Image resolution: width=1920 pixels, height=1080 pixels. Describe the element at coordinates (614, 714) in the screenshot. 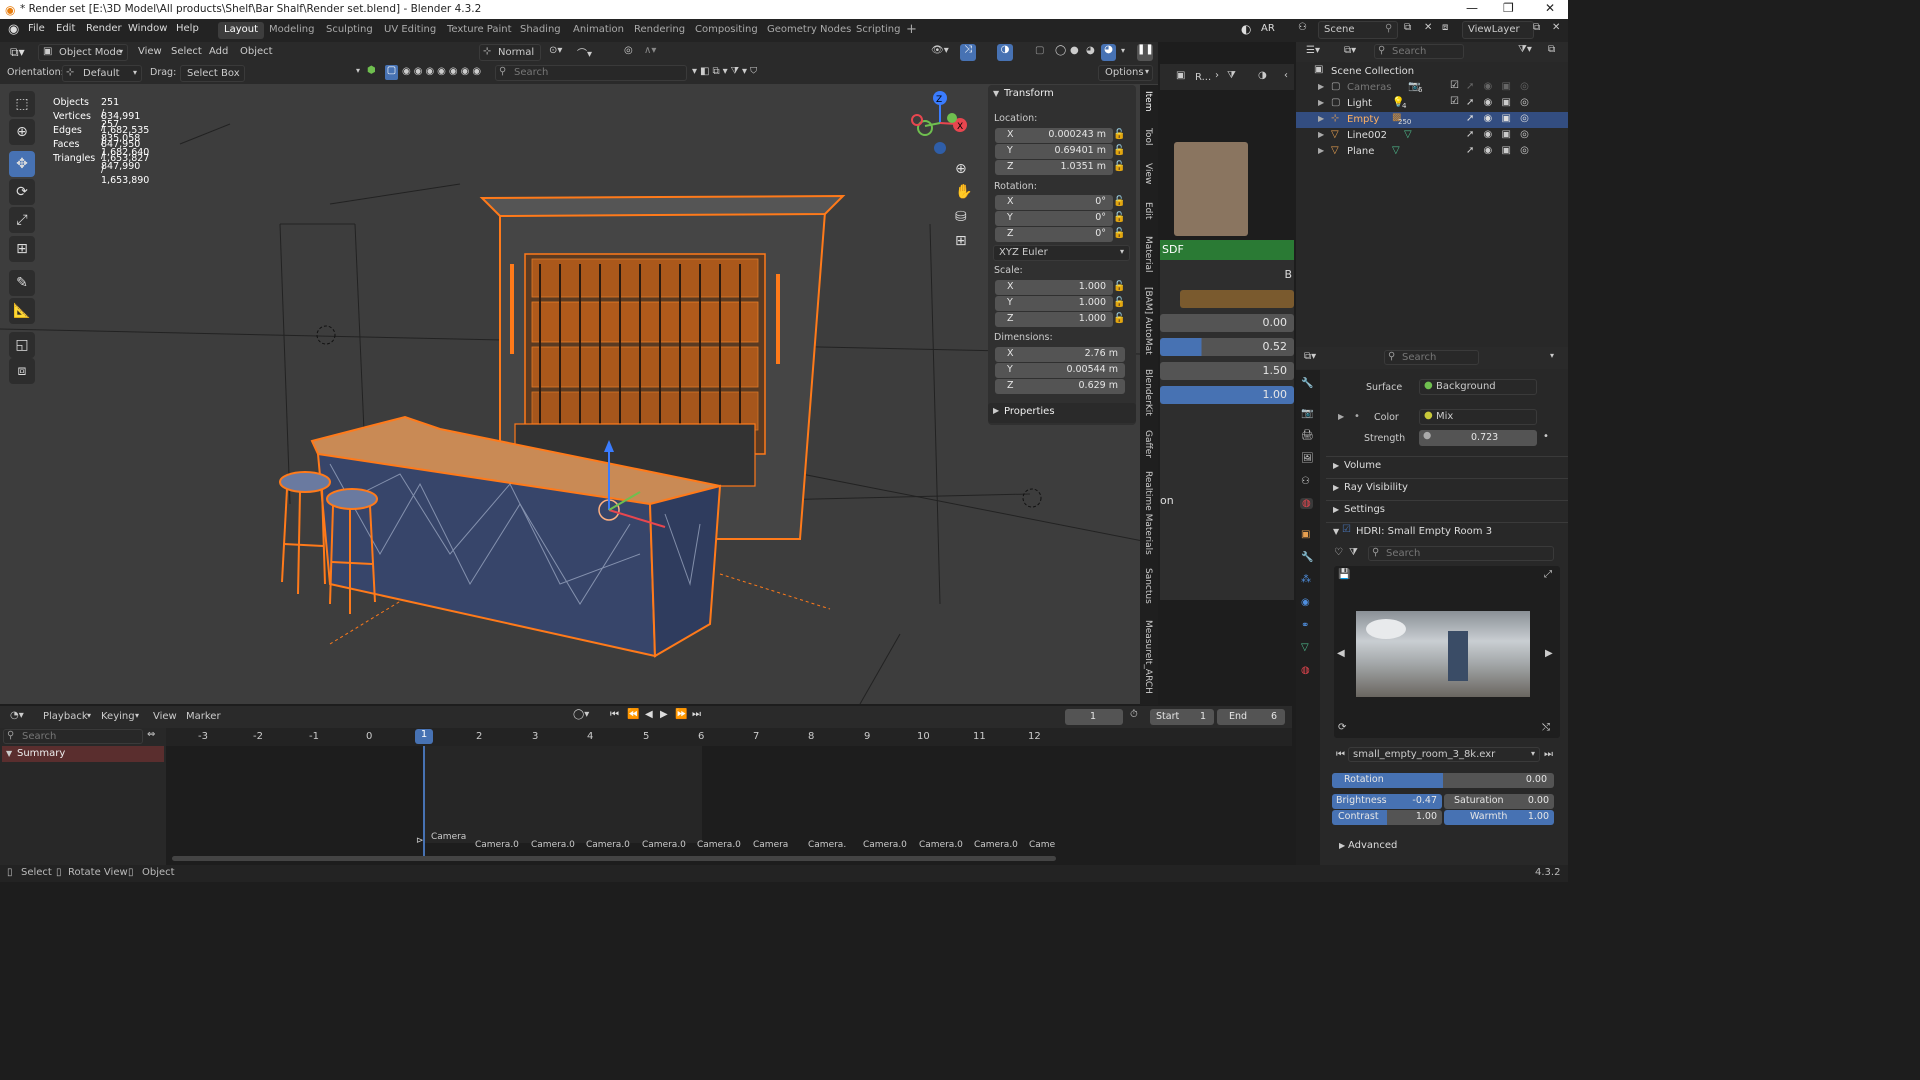

I see `jump-start-icon: ⏮` at that location.